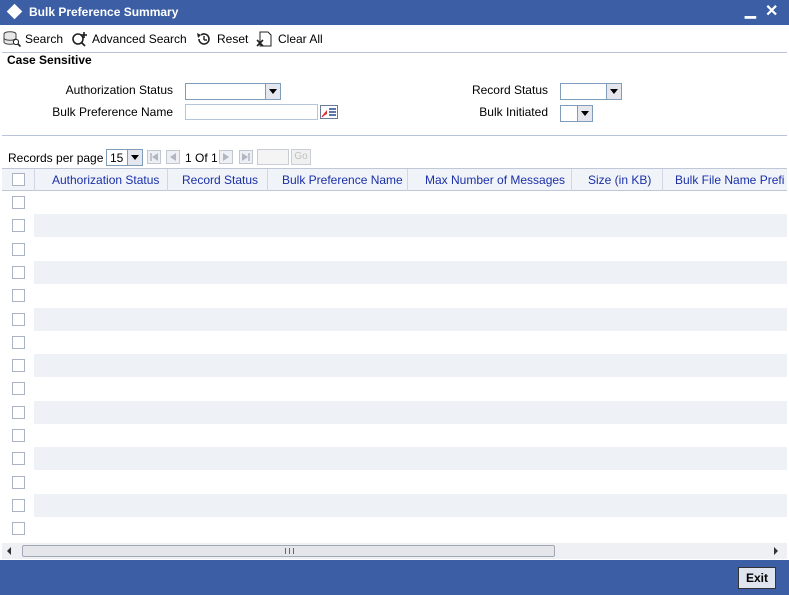 The height and width of the screenshot is (595, 789). I want to click on records-per-page-select: 15, so click(124, 157).